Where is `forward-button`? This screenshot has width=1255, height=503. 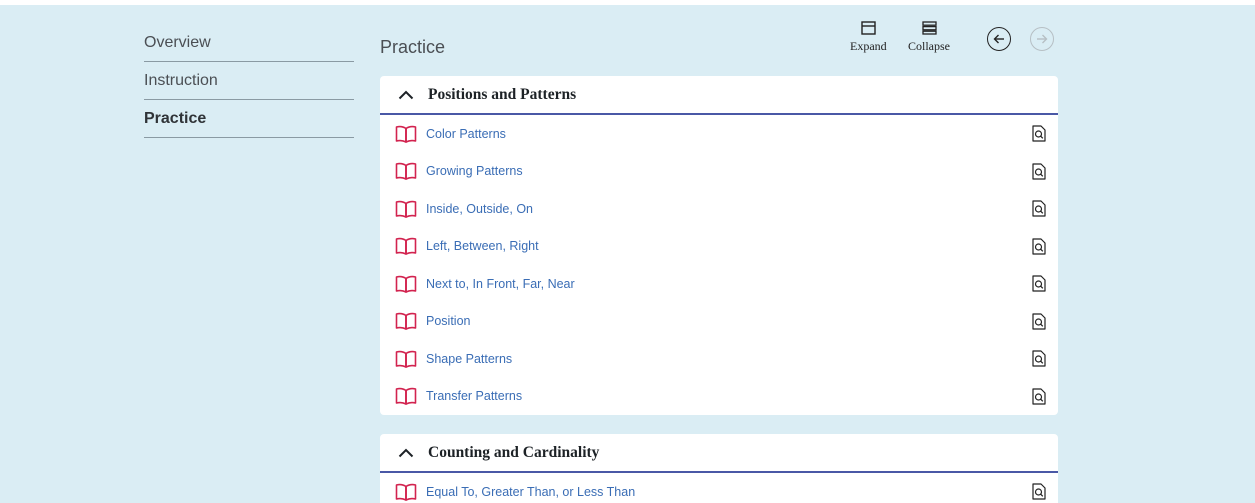
forward-button is located at coordinates (1042, 39).